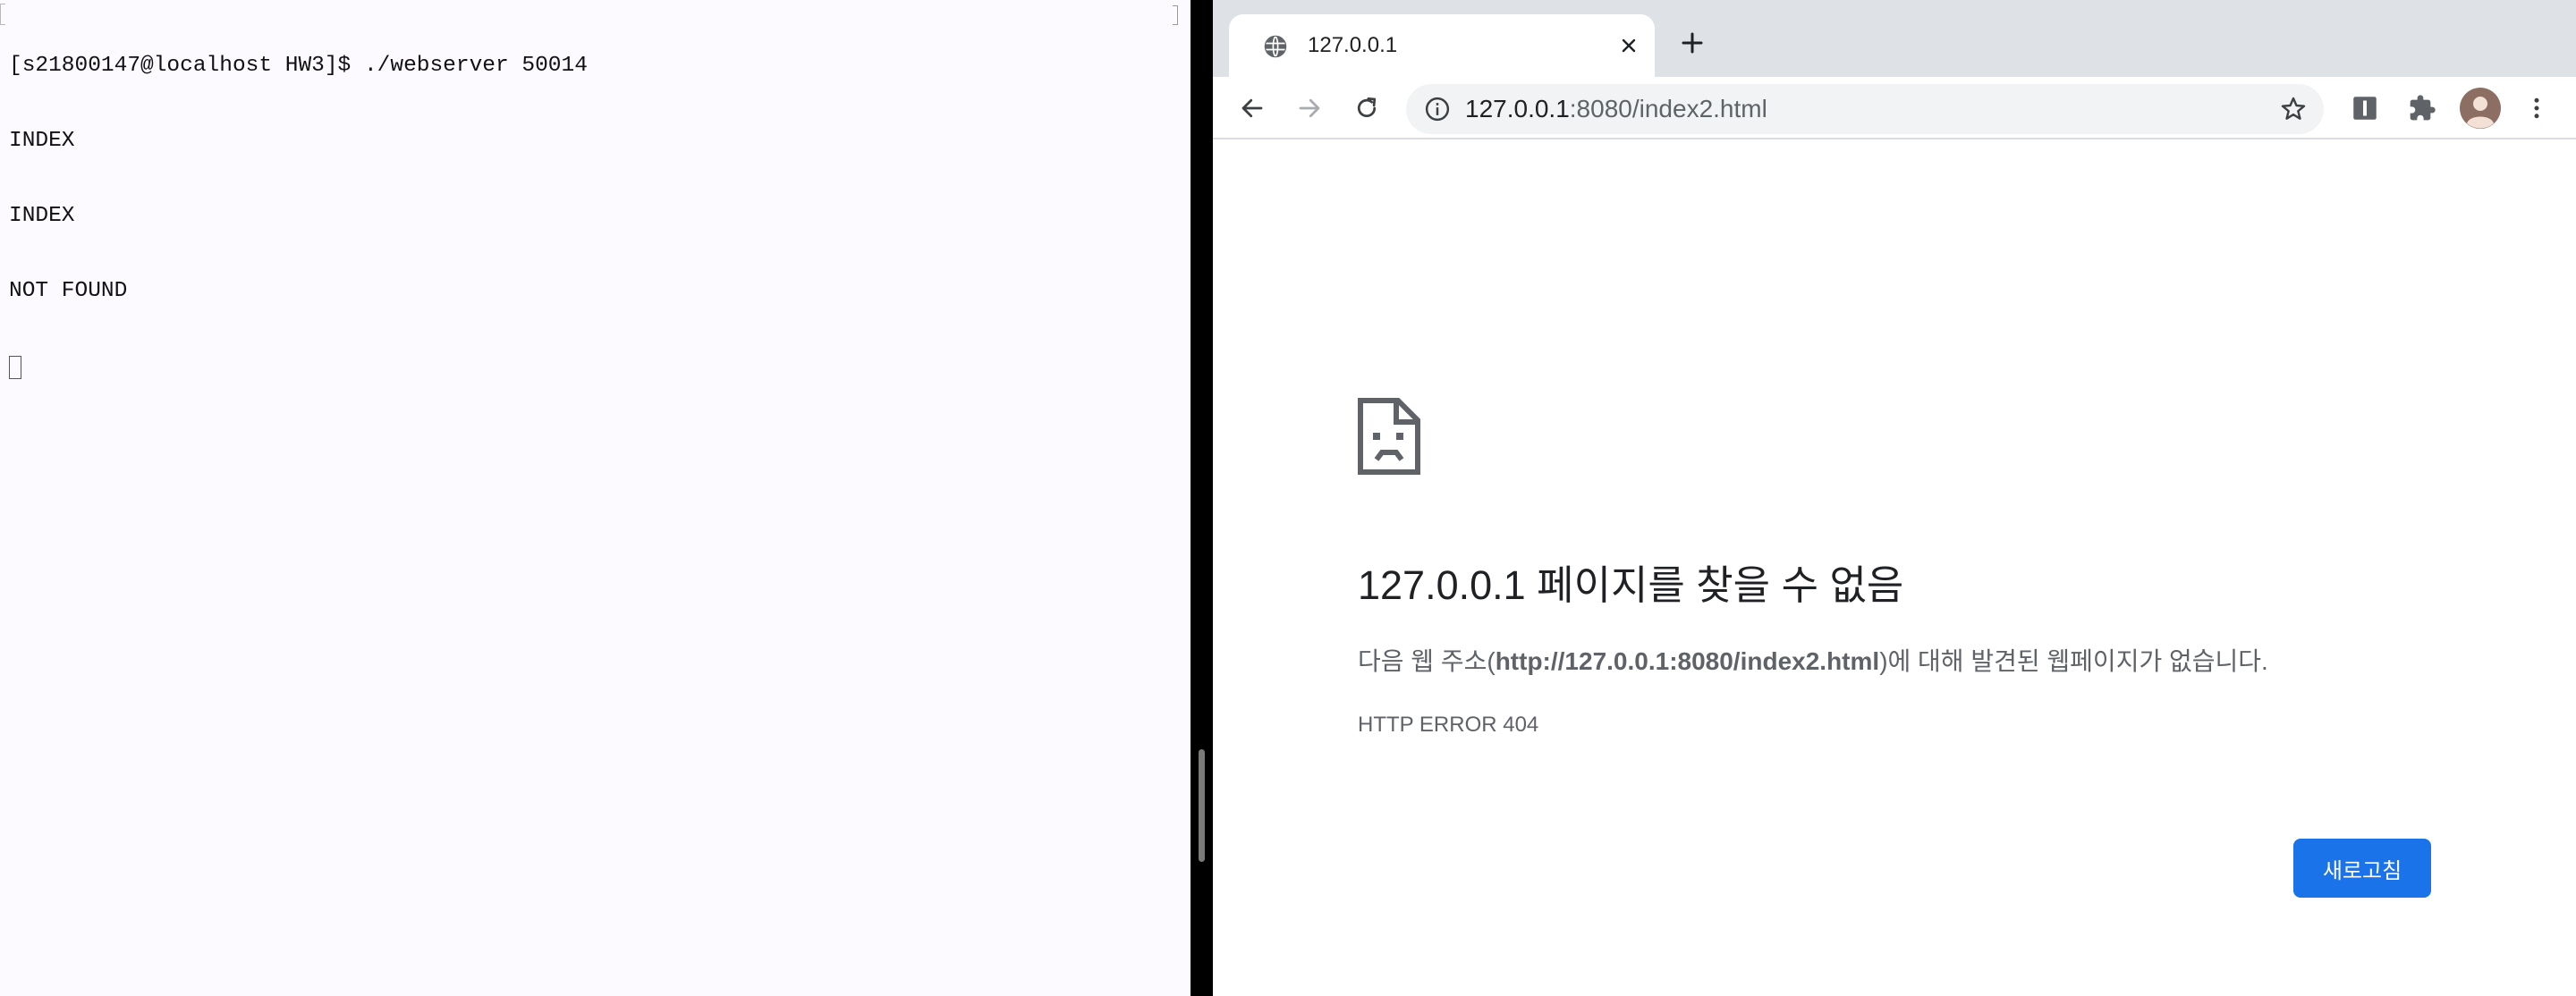 The image size is (2576, 996). I want to click on error-desc-suffix: )에 대해 발견된 웹페이지가 없습니다., so click(2073, 661).